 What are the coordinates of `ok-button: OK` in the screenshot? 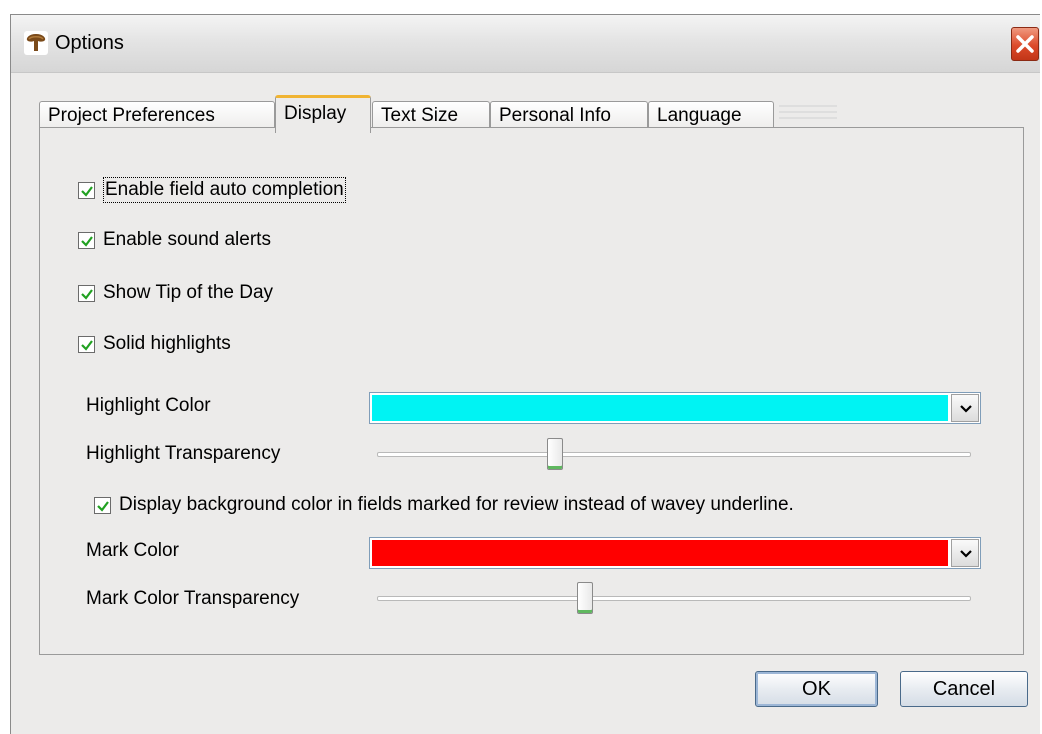 It's located at (816, 689).